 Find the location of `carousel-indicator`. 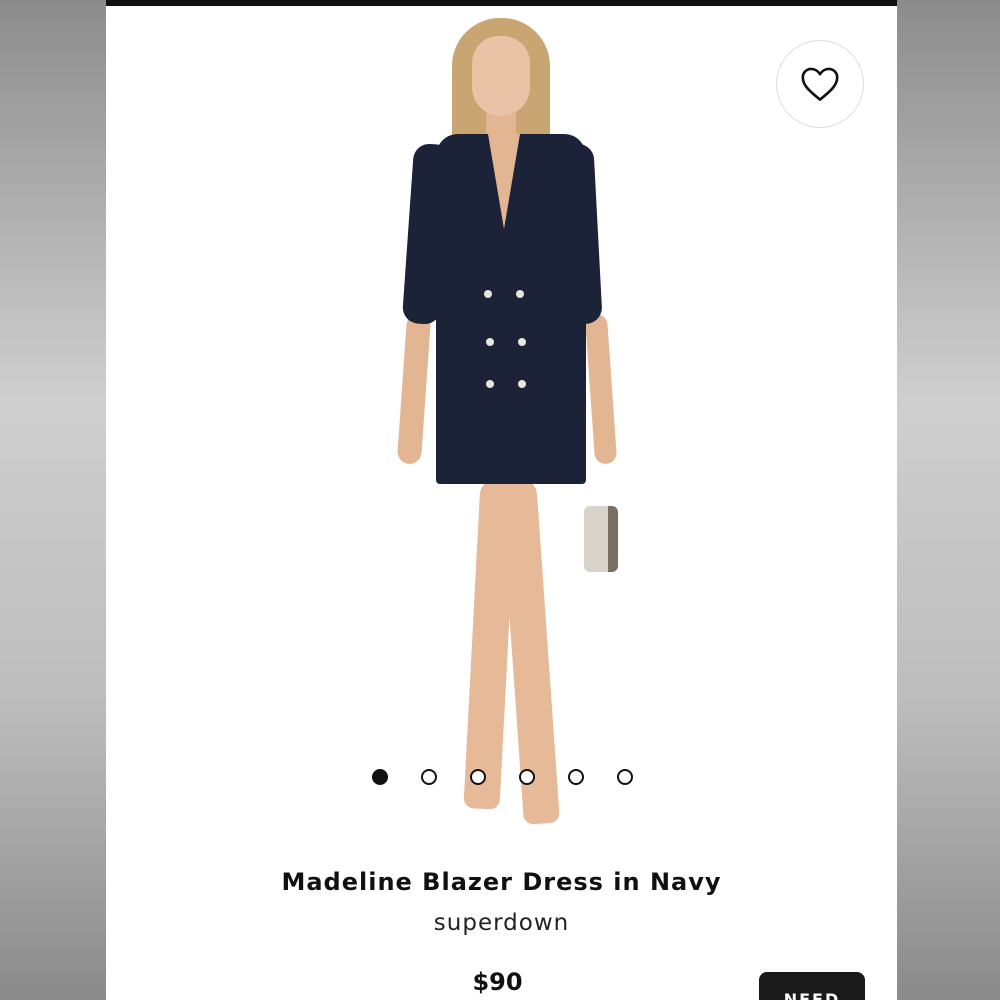

carousel-indicator is located at coordinates (502, 777).